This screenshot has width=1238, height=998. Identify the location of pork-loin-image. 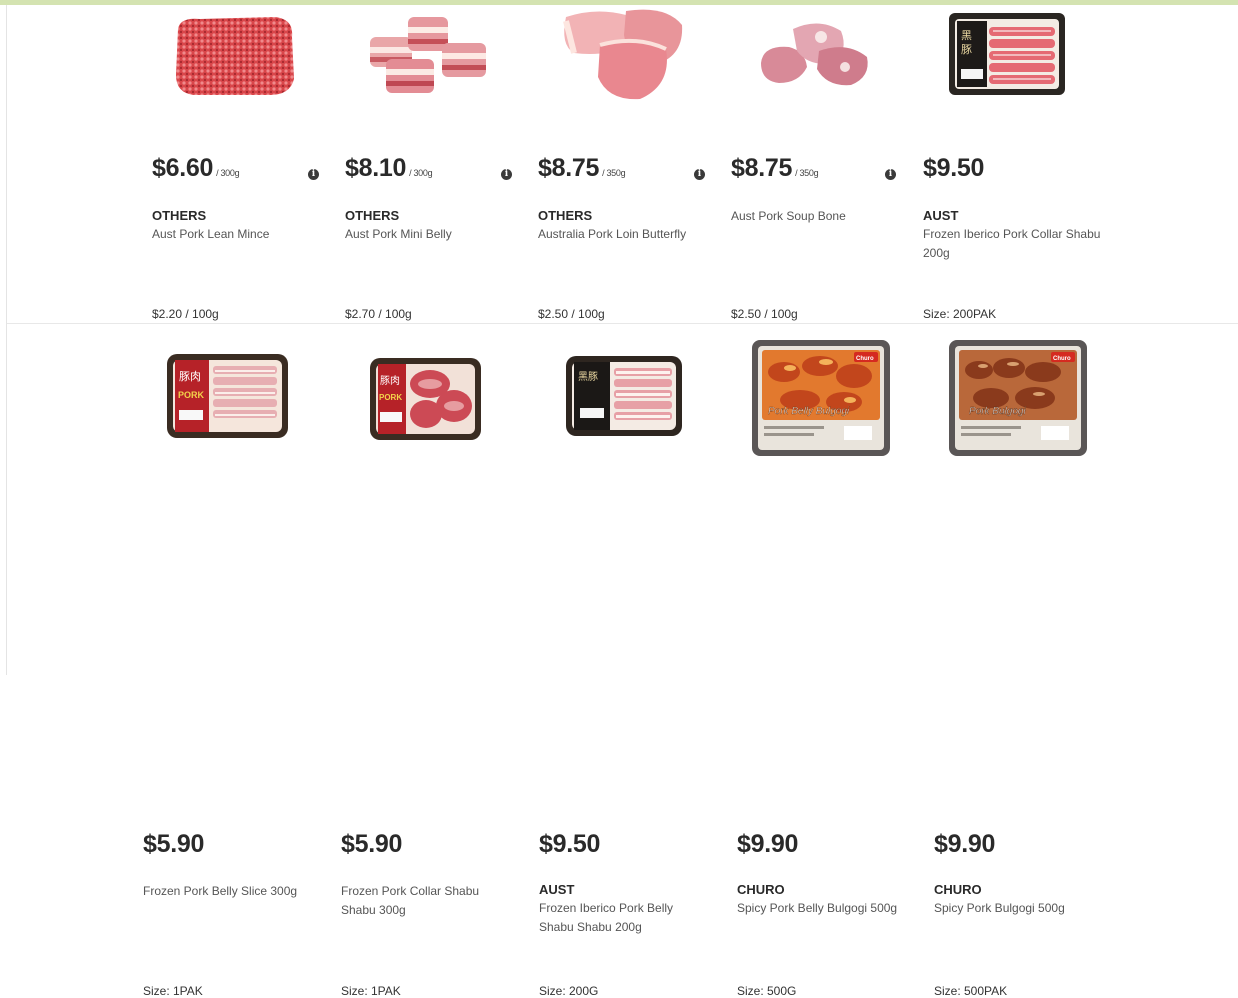
(623, 55).